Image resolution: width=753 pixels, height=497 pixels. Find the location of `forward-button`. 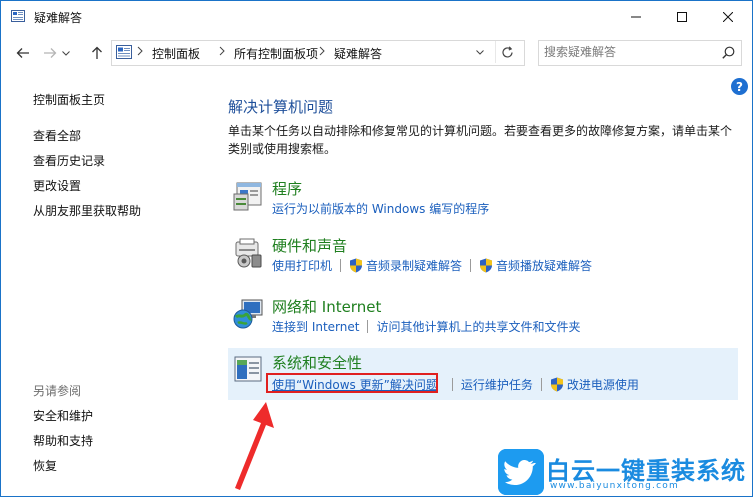

forward-button is located at coordinates (50, 53).